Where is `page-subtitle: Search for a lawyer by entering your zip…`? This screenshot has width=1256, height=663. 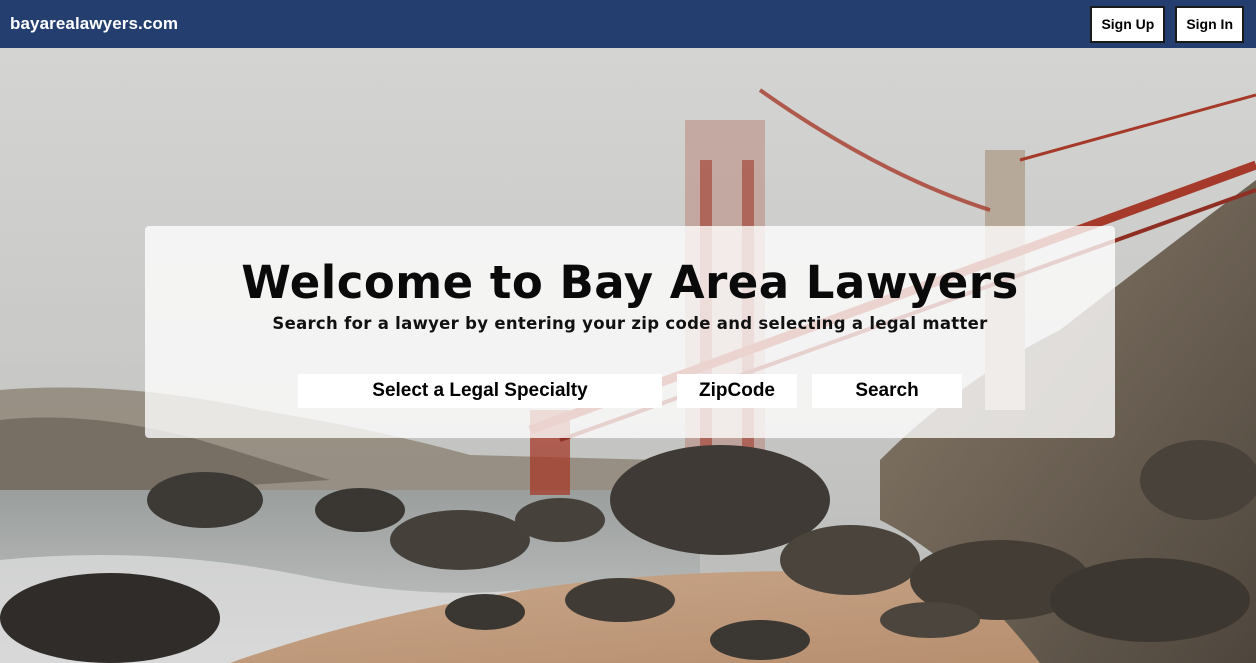 page-subtitle: Search for a lawyer by entering your zip… is located at coordinates (630, 323).